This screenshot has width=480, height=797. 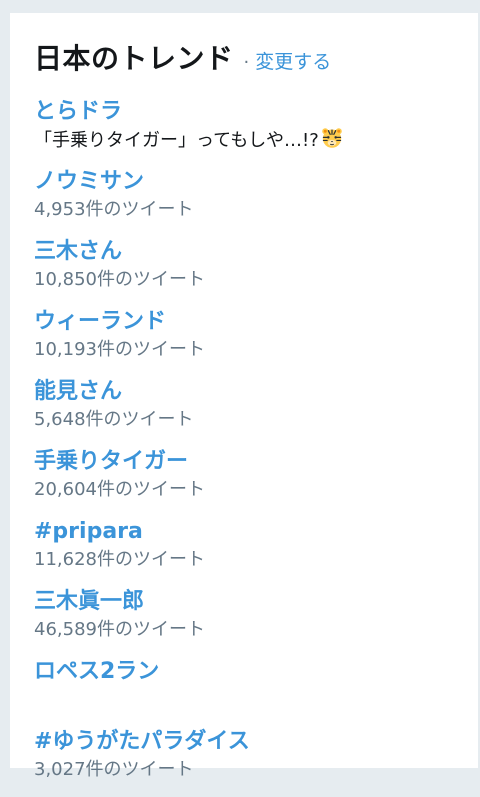 What do you see at coordinates (114, 769) in the screenshot?
I see `trend-tweet-count: 3,027件のツイート` at bounding box center [114, 769].